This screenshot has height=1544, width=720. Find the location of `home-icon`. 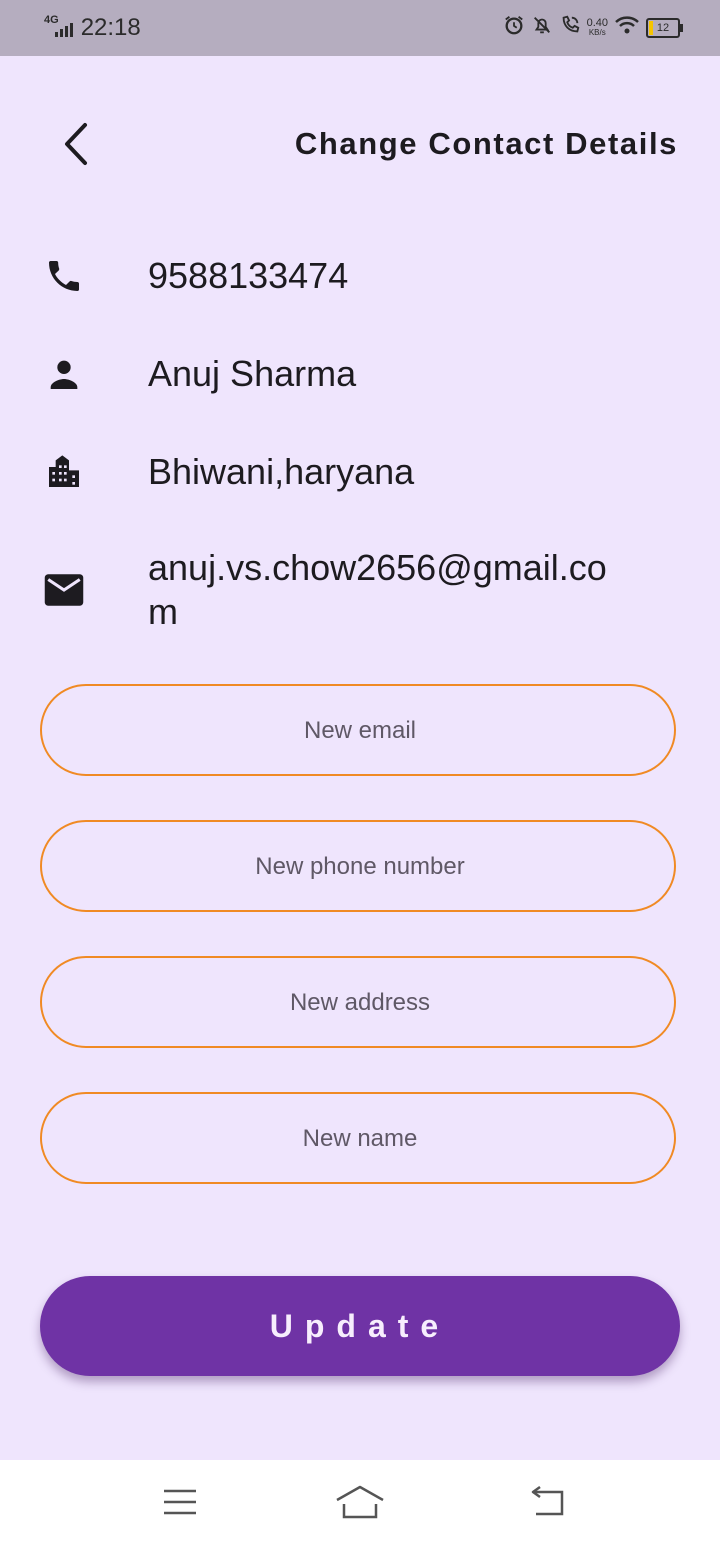

home-icon is located at coordinates (360, 1502).